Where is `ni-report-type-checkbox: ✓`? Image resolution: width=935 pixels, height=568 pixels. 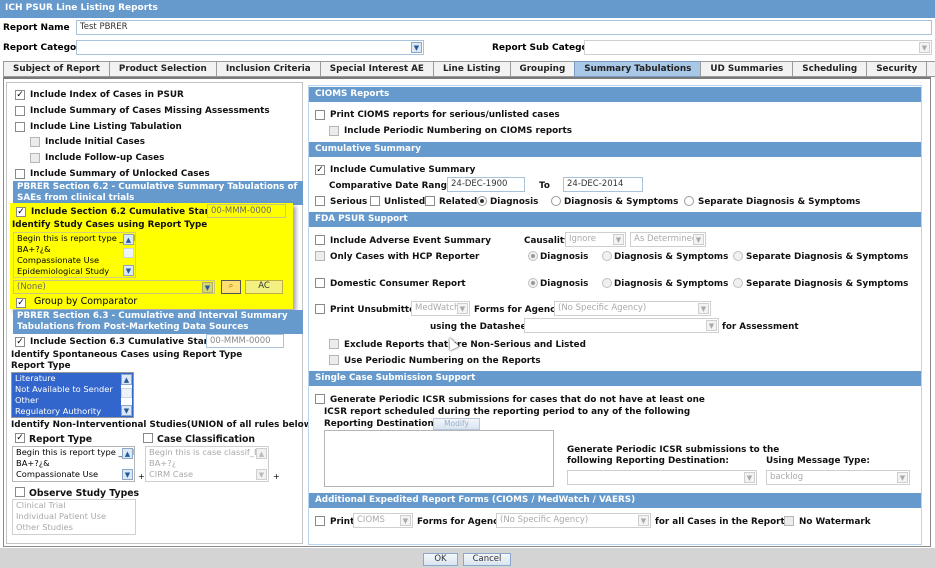
ni-report-type-checkbox: ✓ is located at coordinates (20, 438).